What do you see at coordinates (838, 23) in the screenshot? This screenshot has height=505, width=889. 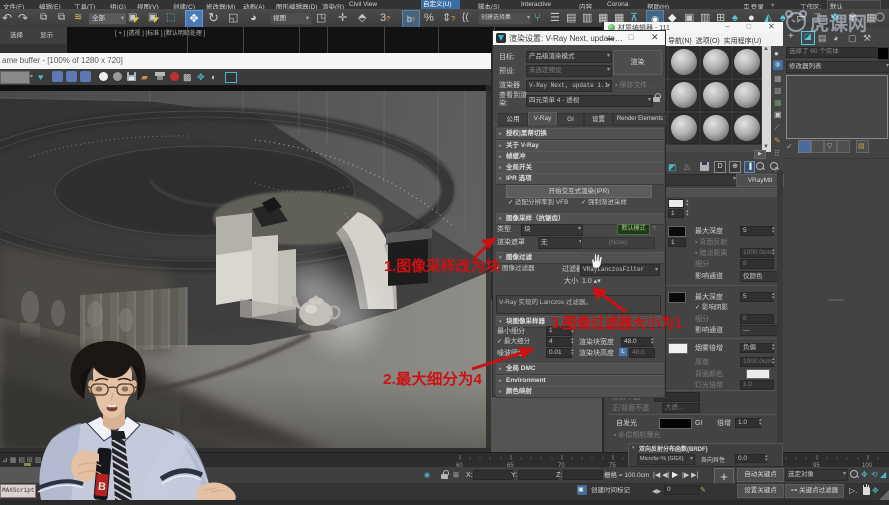 I see `svg-text: 虎课网` at bounding box center [838, 23].